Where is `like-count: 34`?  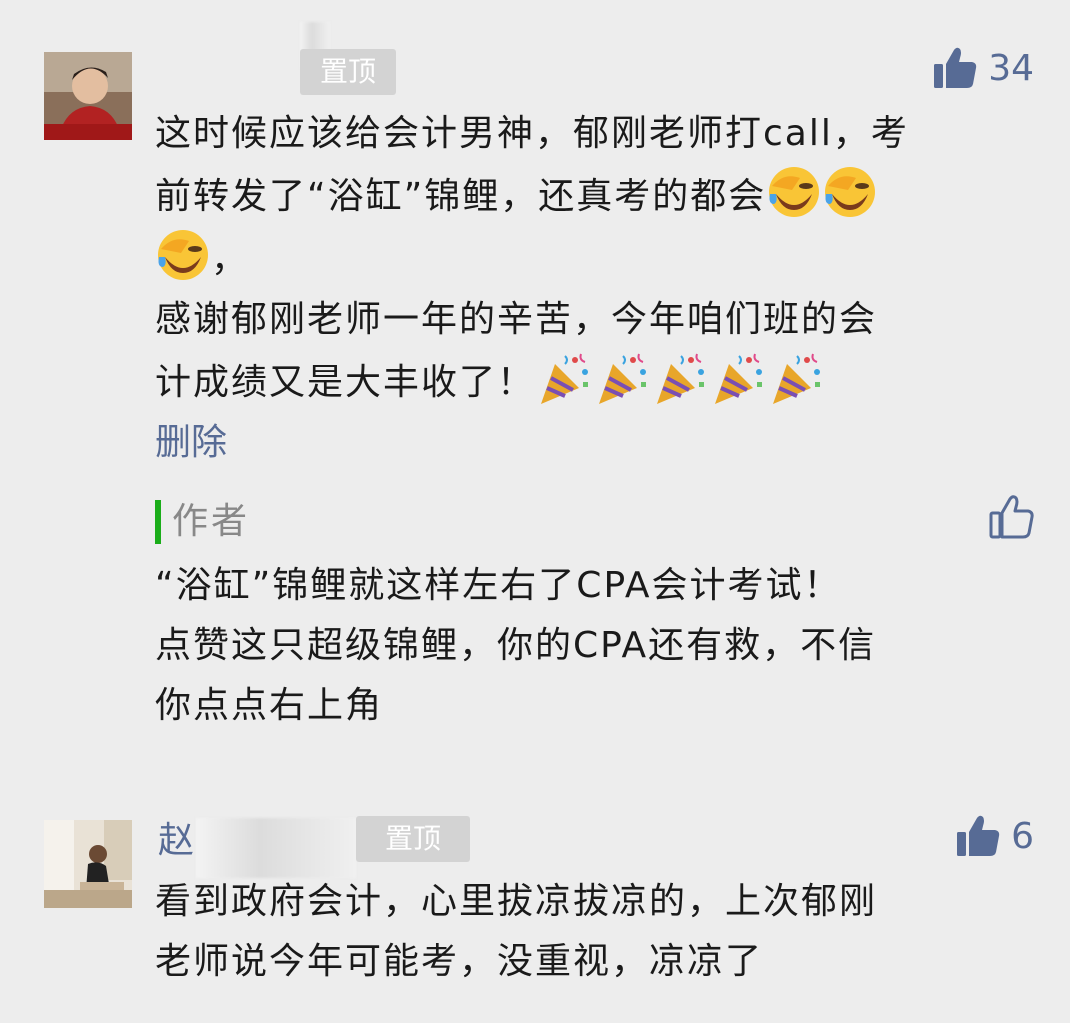
like-count: 34 is located at coordinates (1011, 68).